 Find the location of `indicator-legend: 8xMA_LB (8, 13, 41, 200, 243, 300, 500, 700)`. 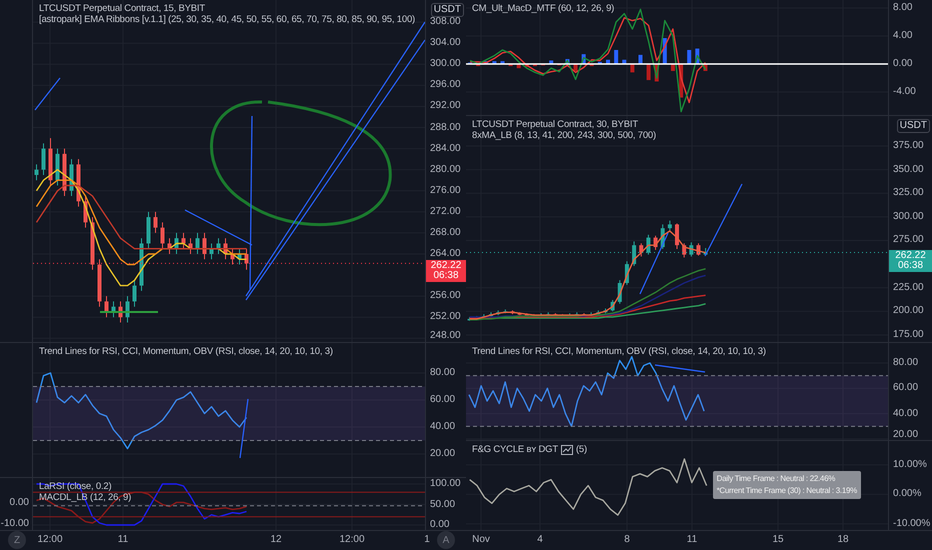

indicator-legend: 8xMA_LB (8, 13, 41, 200, 243, 300, 500, 700) is located at coordinates (564, 135).